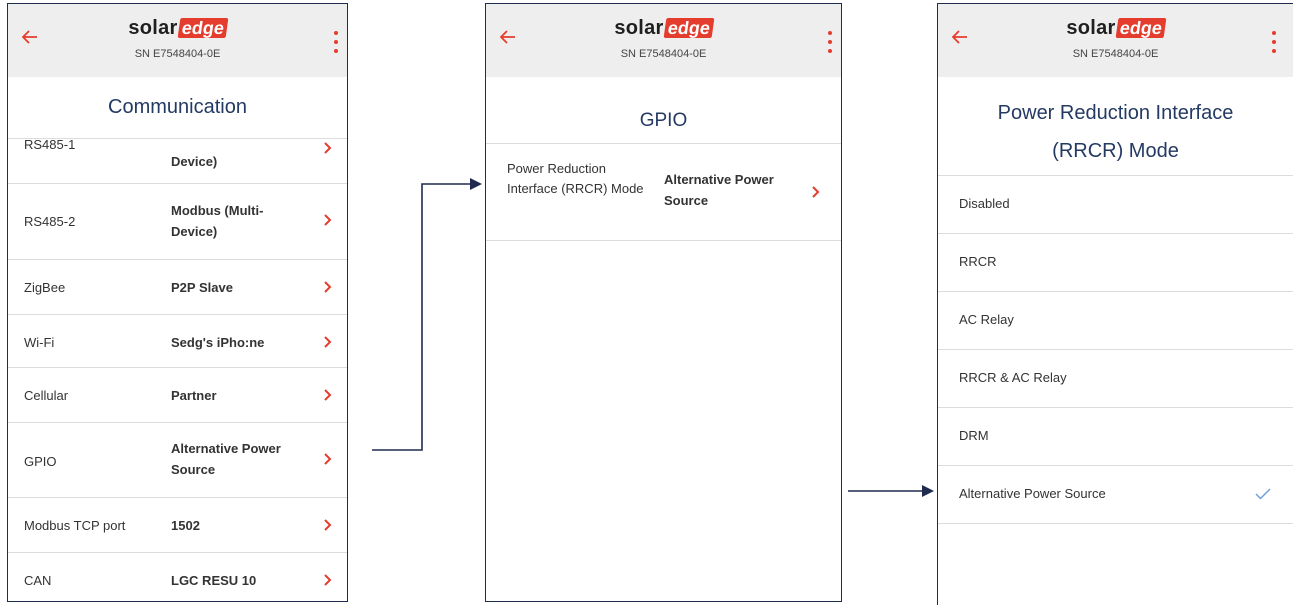 The width and height of the screenshot is (1293, 605). What do you see at coordinates (38, 580) in the screenshot?
I see `row-label: CAN` at bounding box center [38, 580].